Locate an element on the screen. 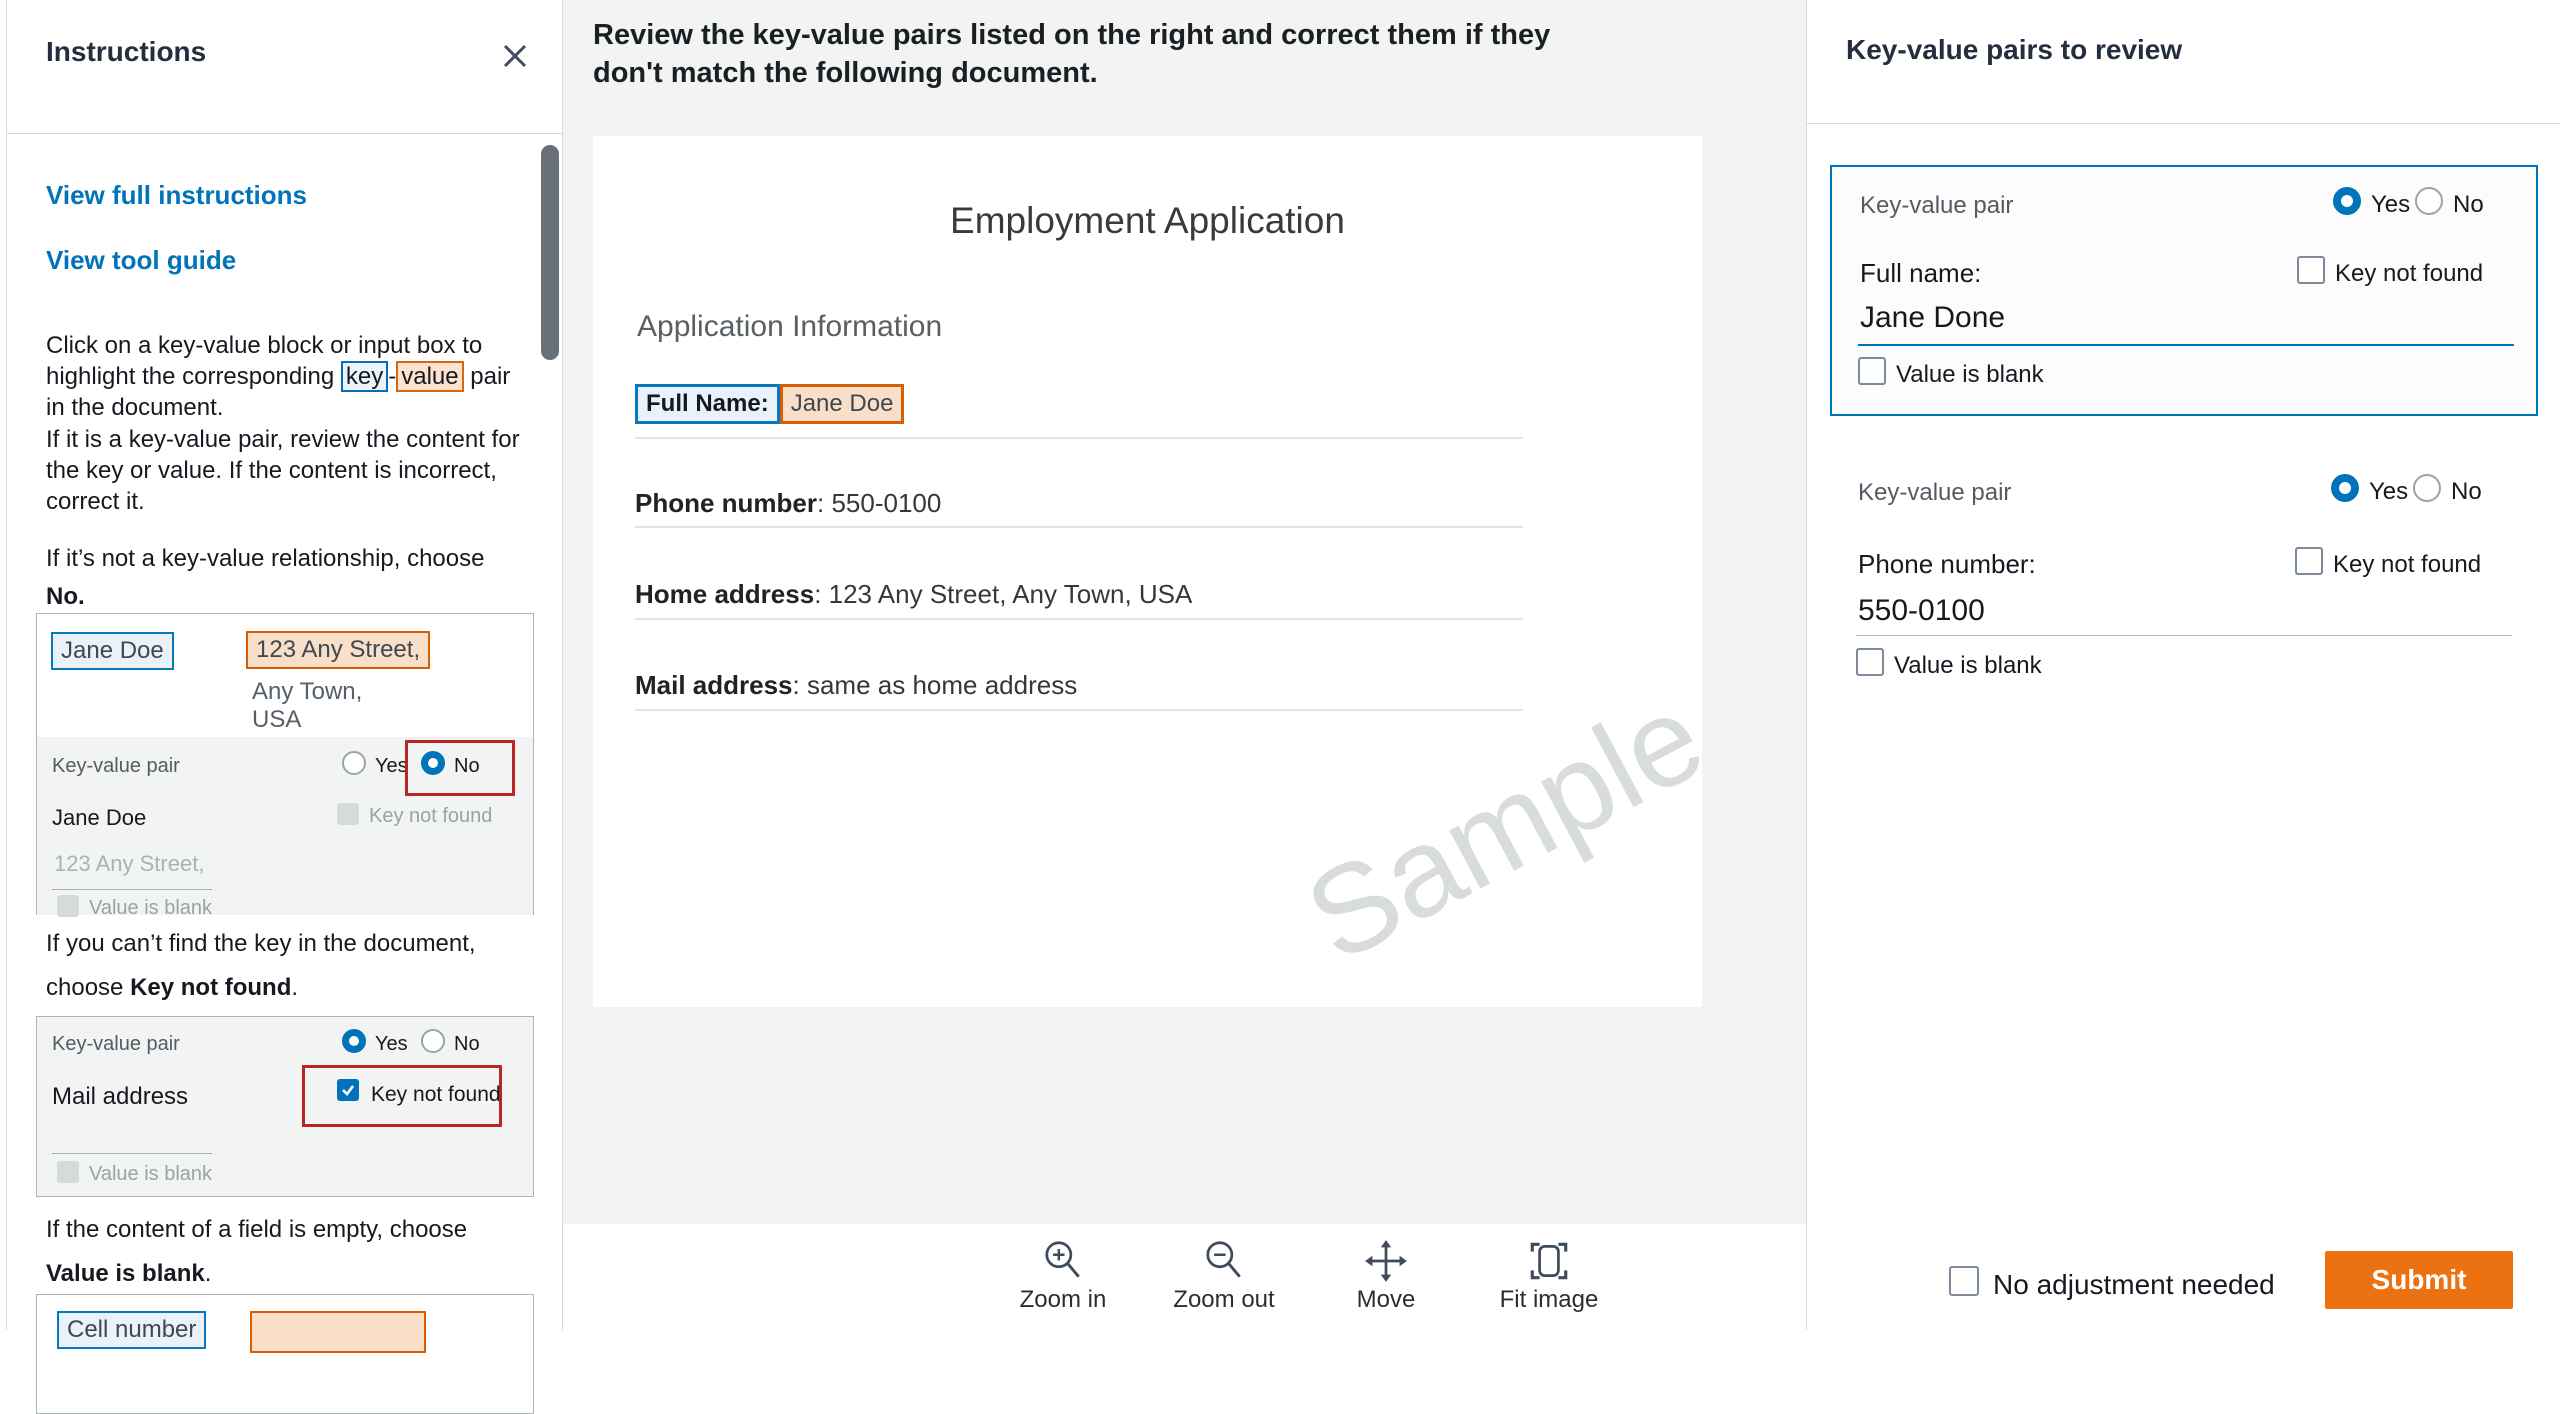 This screenshot has height=1414, width=2560. no-adjustment-checkbox is located at coordinates (1964, 1281).